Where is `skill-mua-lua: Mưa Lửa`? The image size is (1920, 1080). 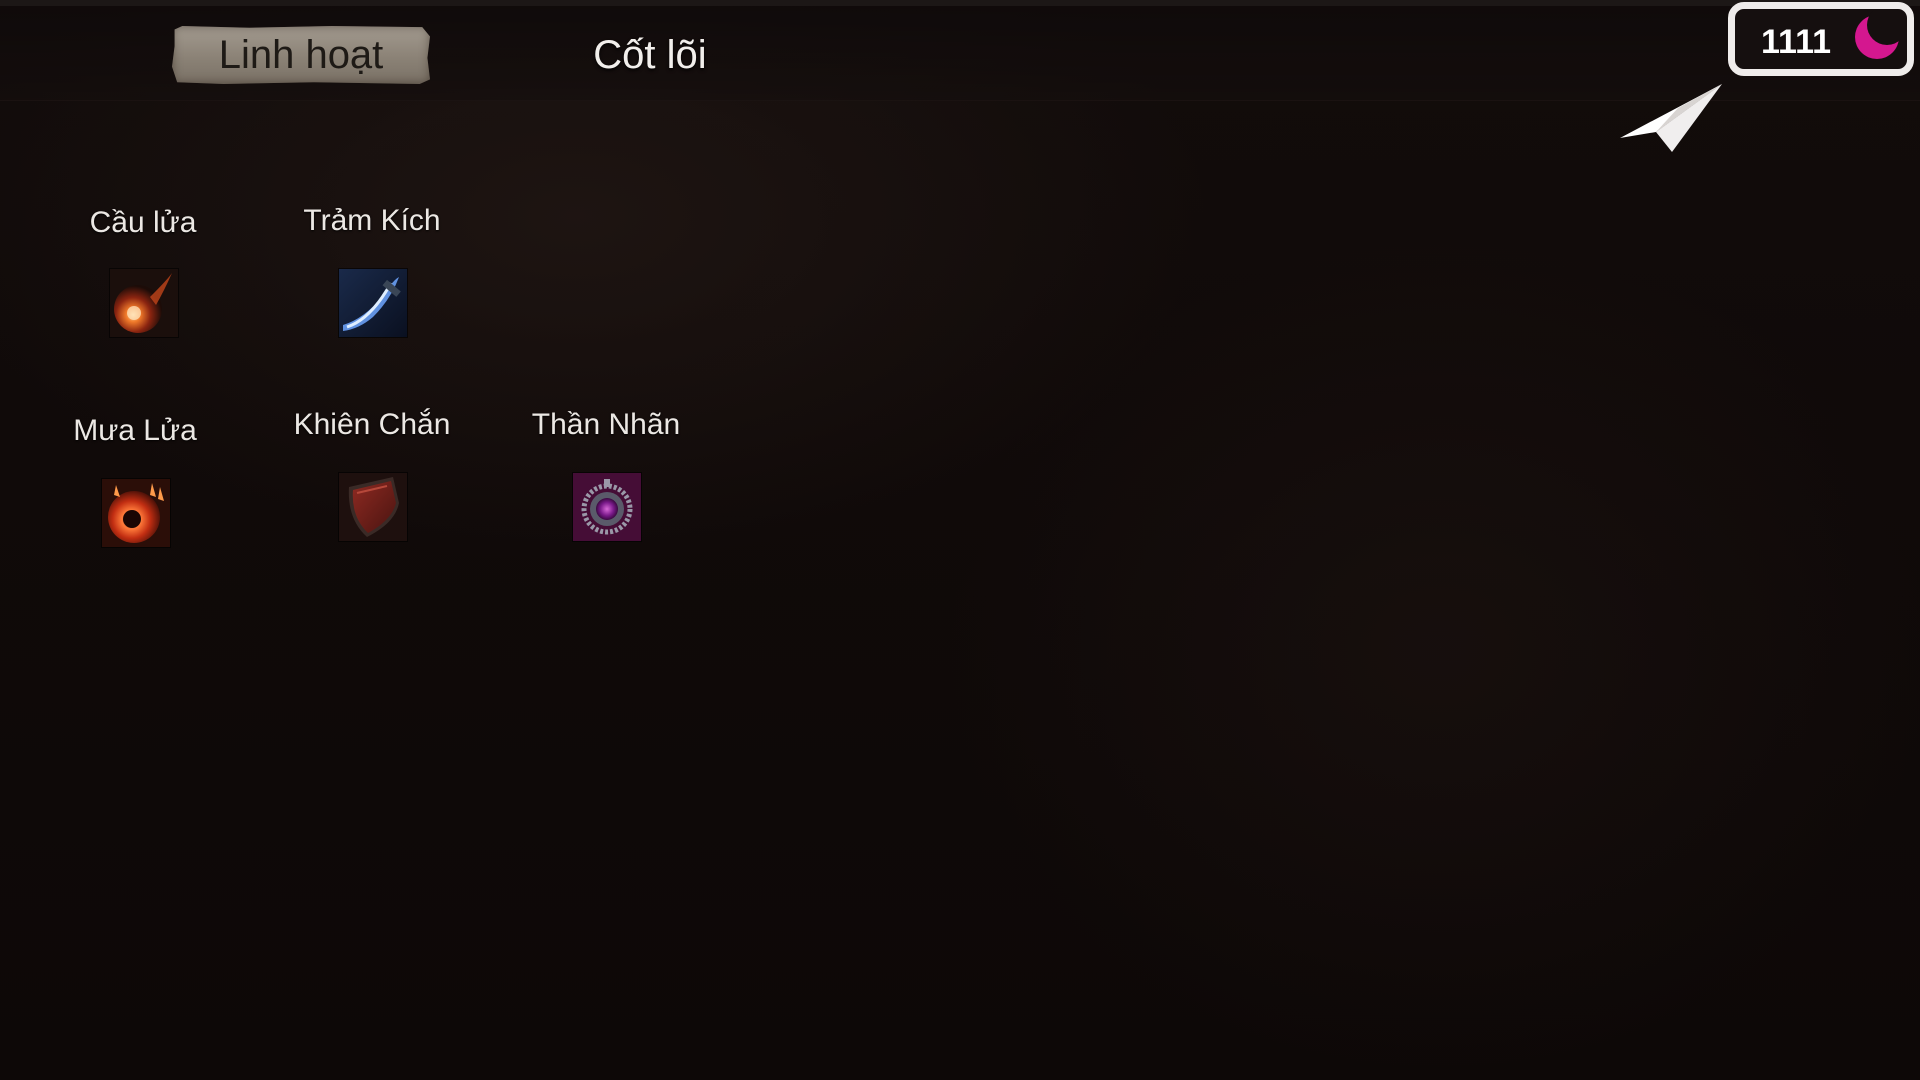
skill-mua-lua: Mưa Lửa is located at coordinates (135, 482).